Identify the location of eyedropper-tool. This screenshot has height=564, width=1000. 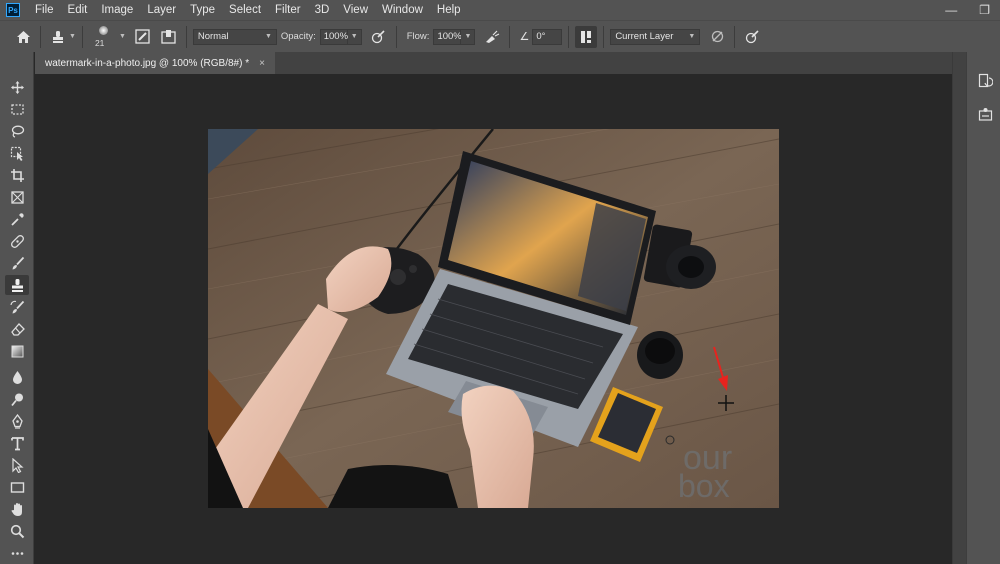
(17, 219).